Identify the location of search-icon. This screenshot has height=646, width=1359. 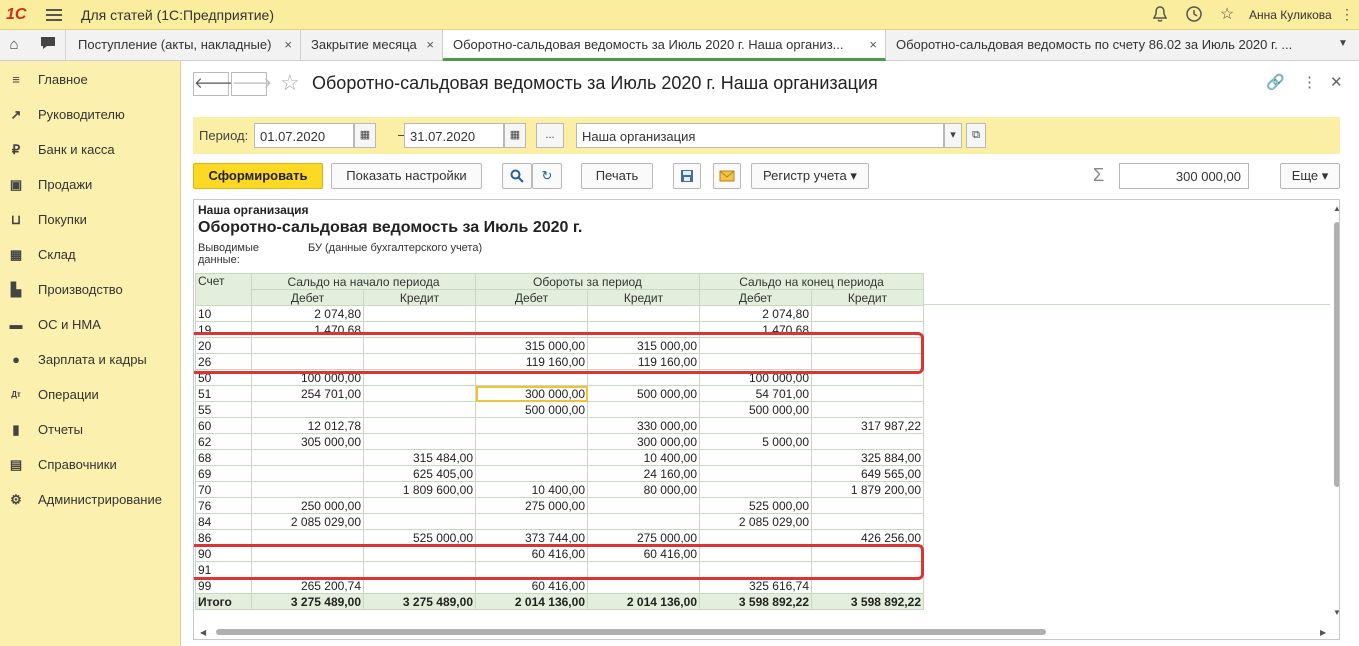
(517, 176).